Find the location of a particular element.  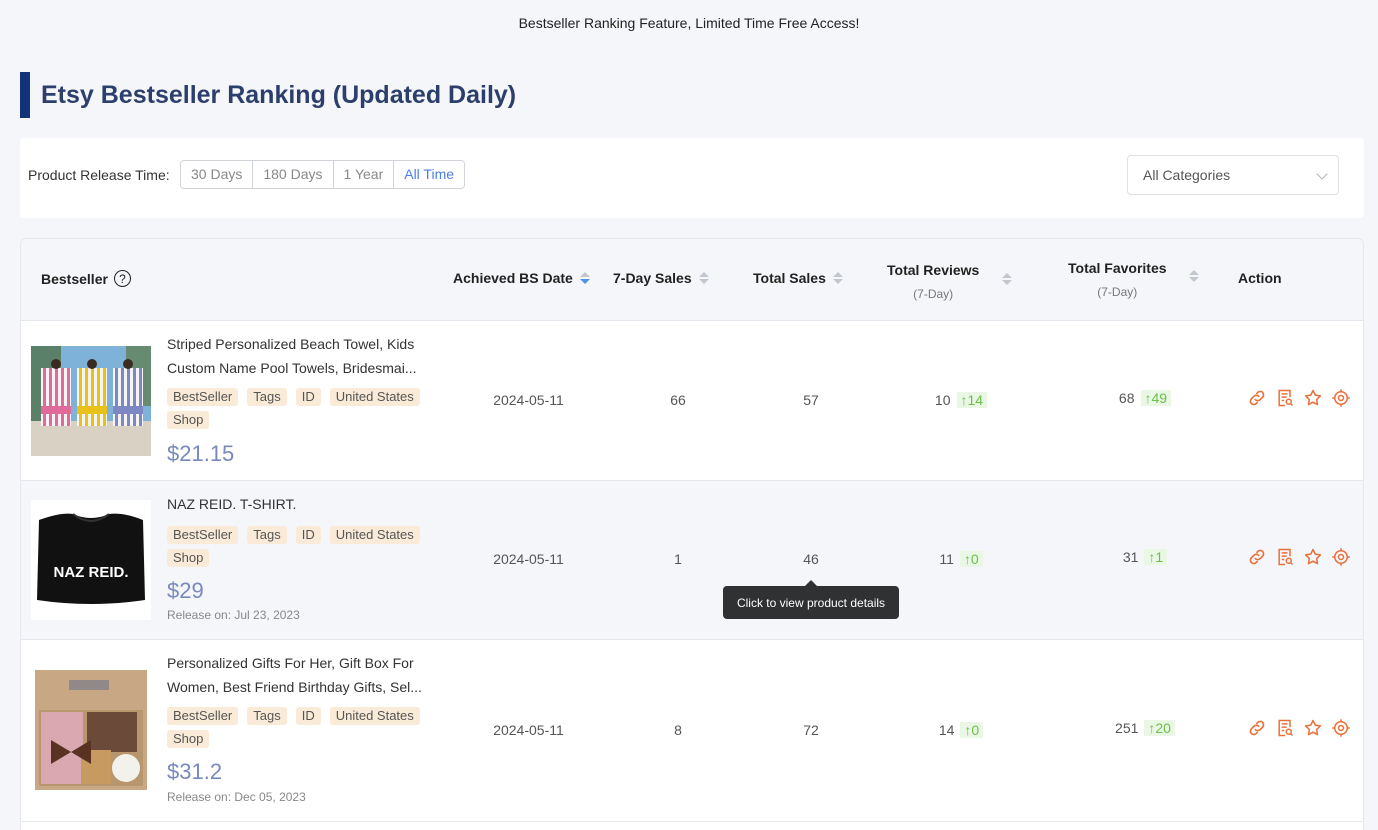

total-sales: 57 is located at coordinates (811, 400).